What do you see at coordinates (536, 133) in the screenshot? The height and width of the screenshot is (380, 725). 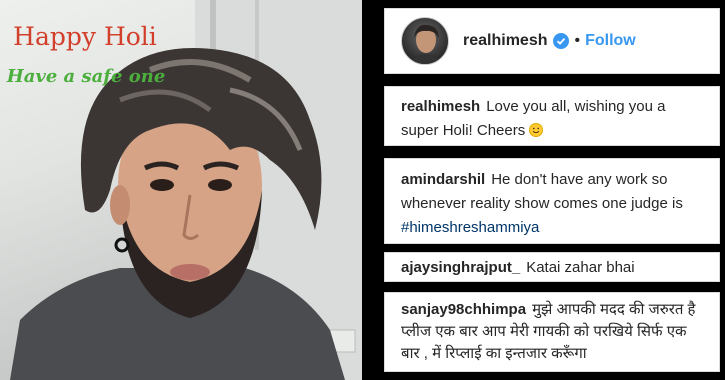 I see `smiling-face-icon` at bounding box center [536, 133].